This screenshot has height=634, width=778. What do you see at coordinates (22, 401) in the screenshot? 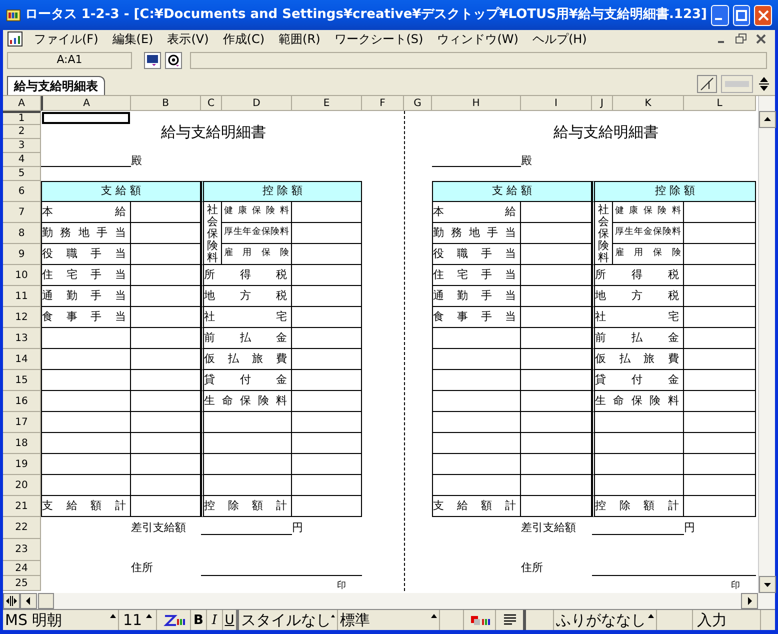
I see `row-header: 16` at bounding box center [22, 401].